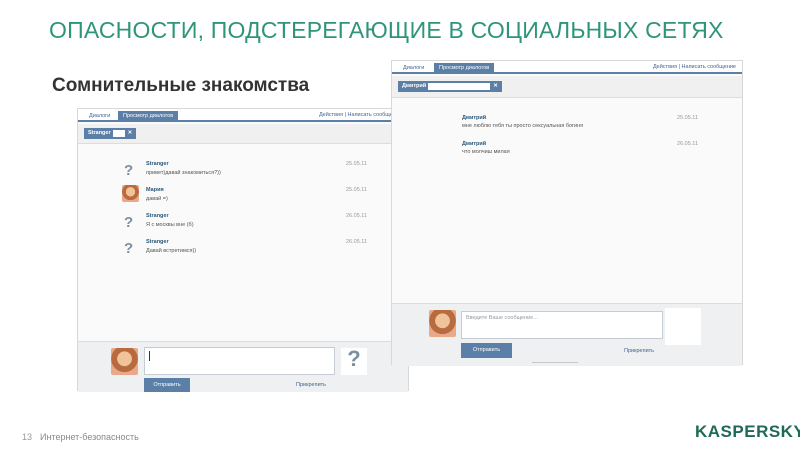  What do you see at coordinates (157, 199) in the screenshot?
I see `message-text: давай =)` at bounding box center [157, 199].